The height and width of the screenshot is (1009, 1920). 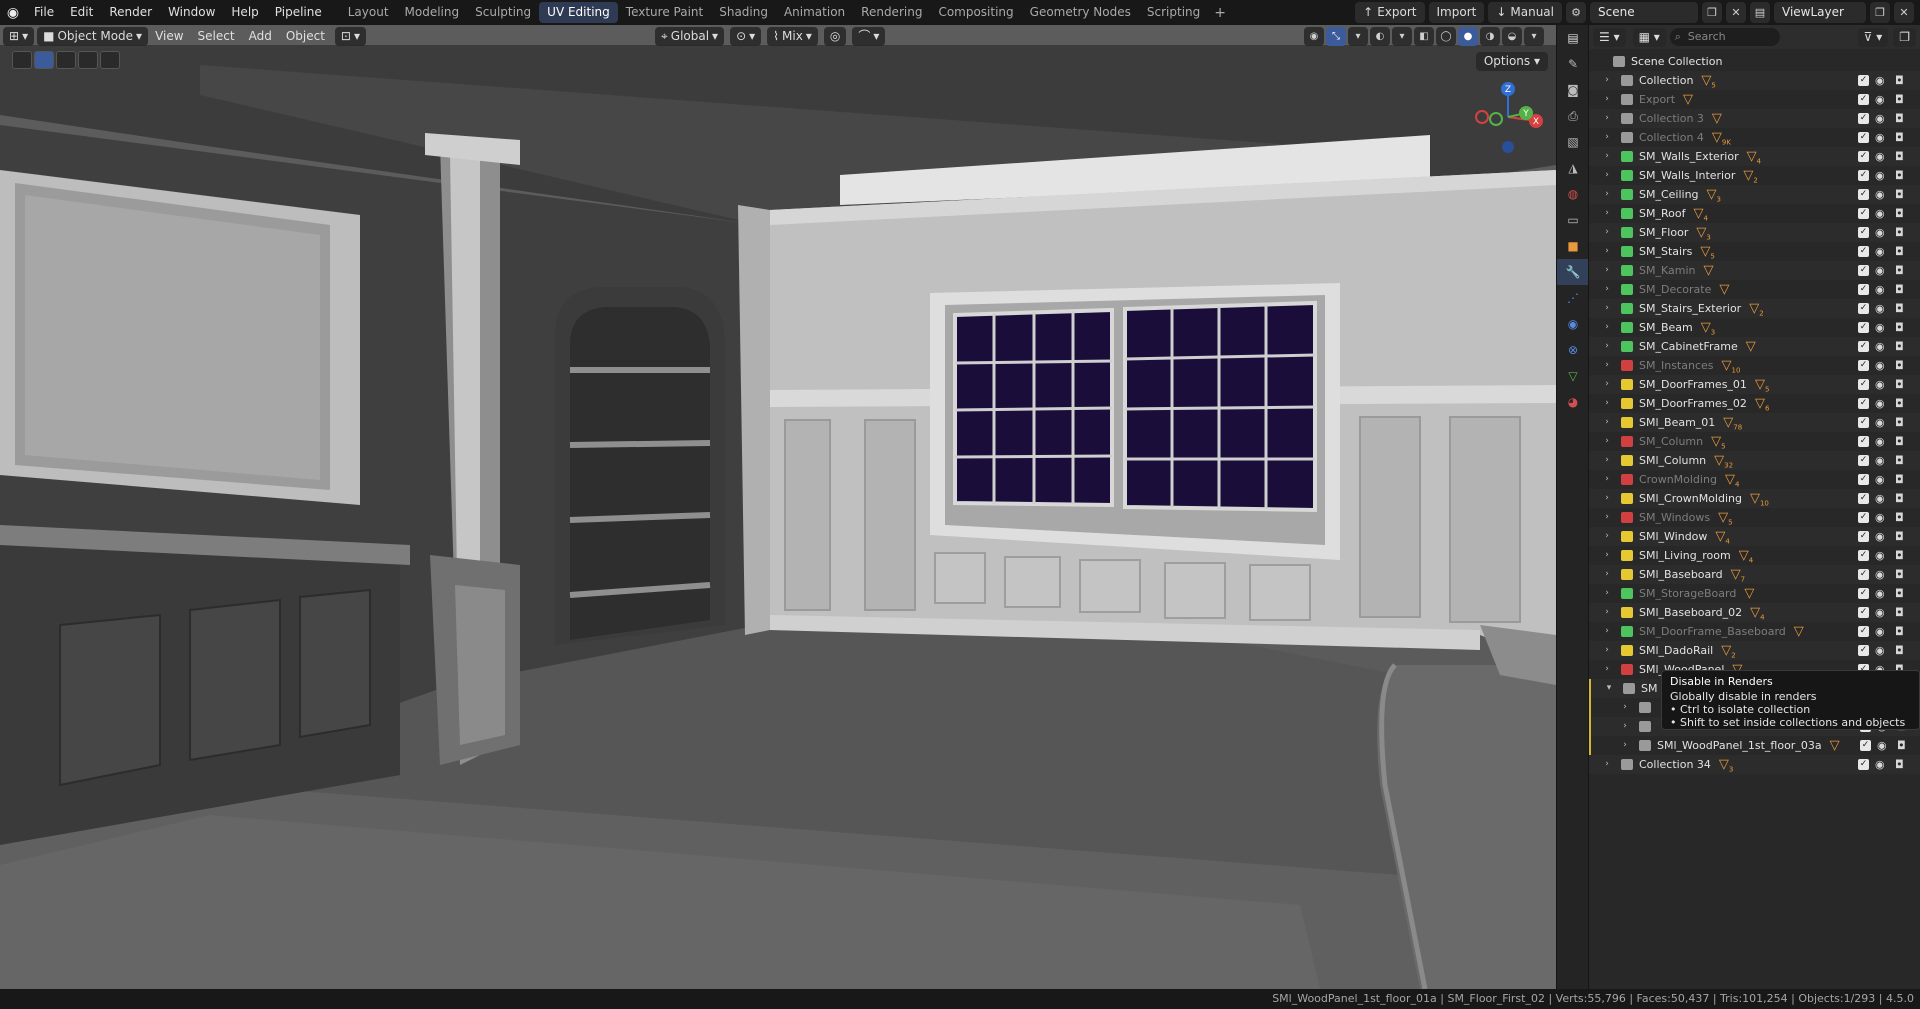 What do you see at coordinates (1754, 251) in the screenshot?
I see `outliner-row: › SM_Stairs ✓ ◉ ◘ ▽5` at bounding box center [1754, 251].